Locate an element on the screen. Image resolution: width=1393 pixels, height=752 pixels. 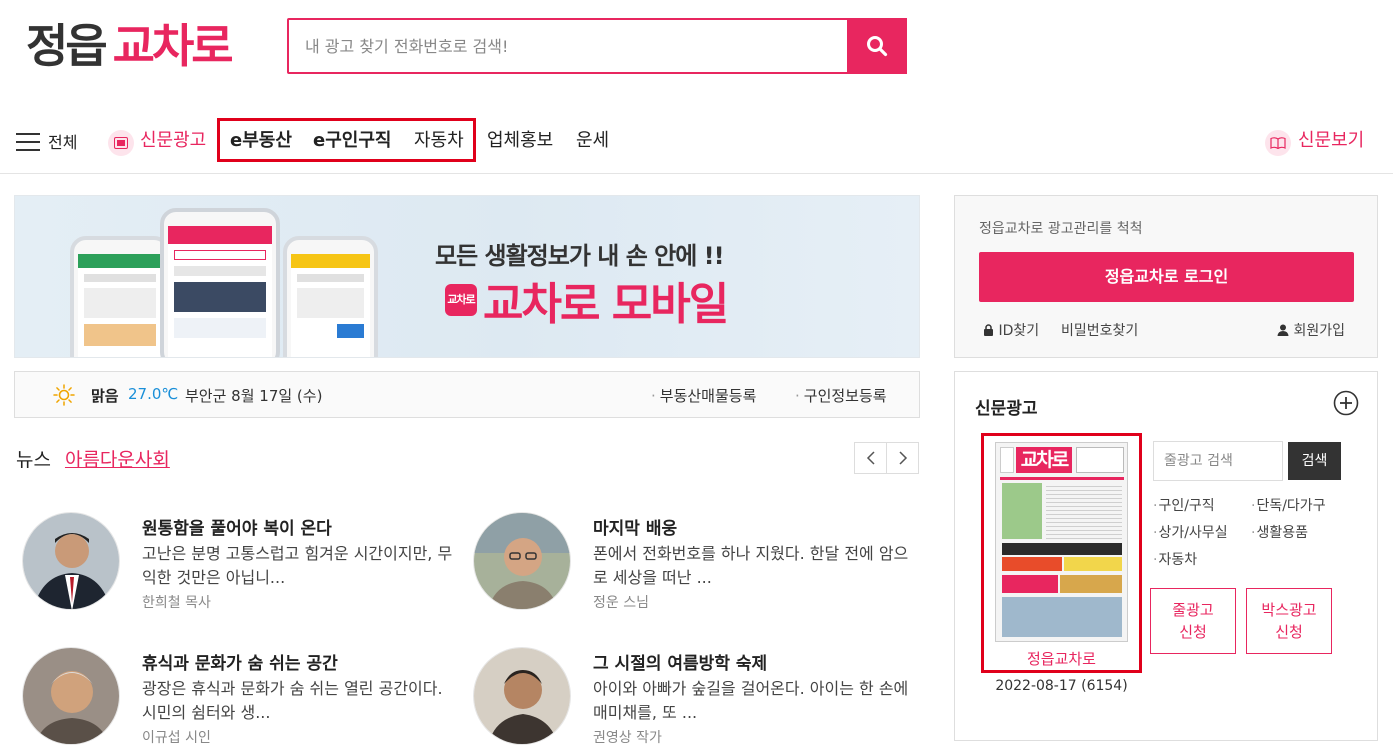
news-title: 마지막 배웅 is located at coordinates (635, 529).